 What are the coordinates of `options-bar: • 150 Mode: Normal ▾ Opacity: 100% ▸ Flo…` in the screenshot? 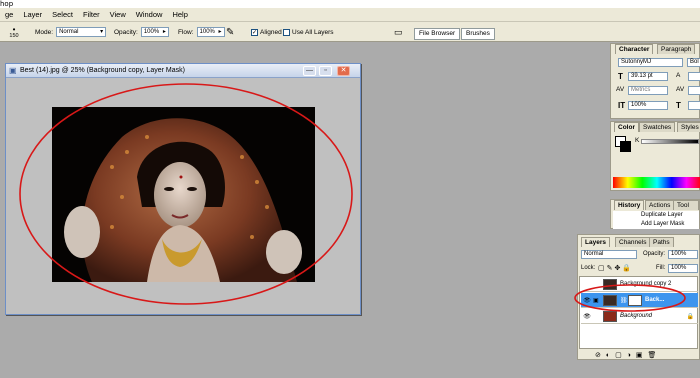 It's located at (350, 32).